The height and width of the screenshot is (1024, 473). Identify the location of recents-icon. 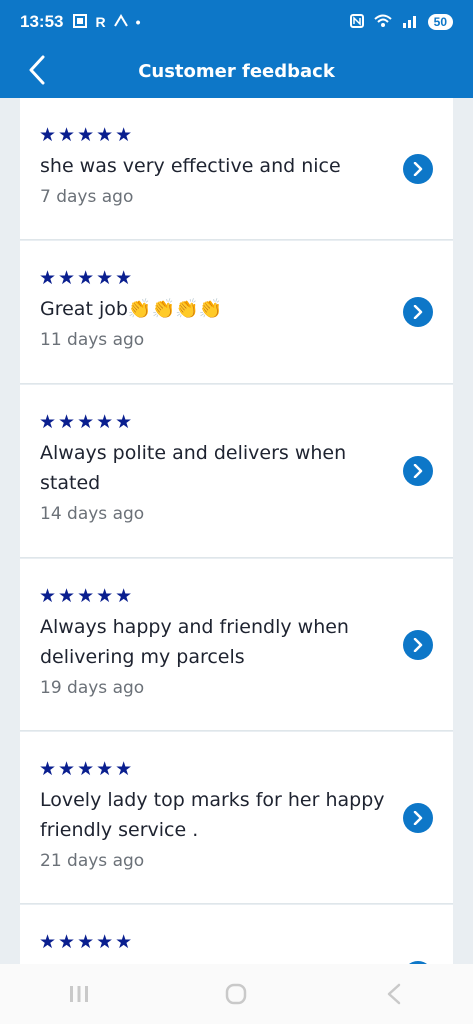
(78, 994).